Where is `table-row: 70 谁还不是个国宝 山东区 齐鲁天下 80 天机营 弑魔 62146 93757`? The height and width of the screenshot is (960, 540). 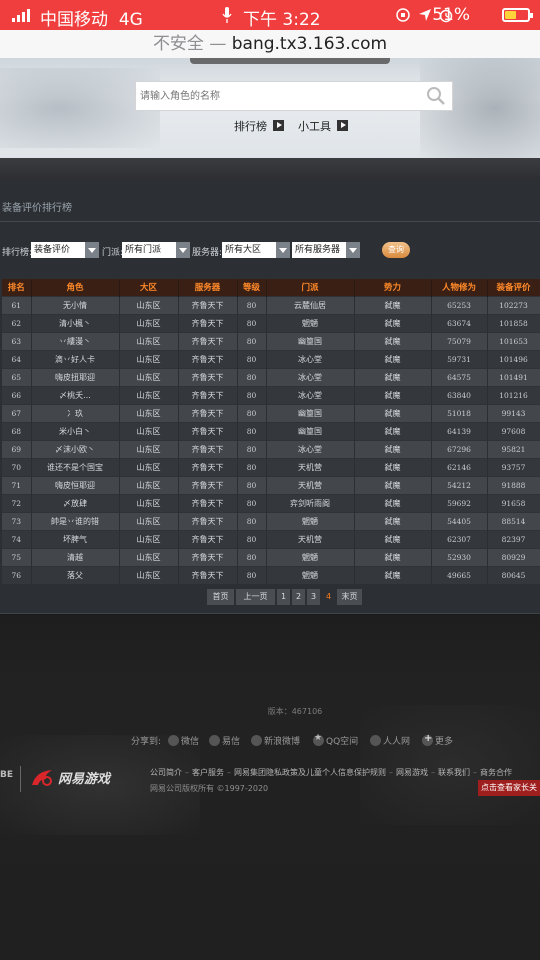
table-row: 70 谁还不是个国宝 山东区 齐鲁天下 80 天机营 弑魔 62146 93757 is located at coordinates (271, 466).